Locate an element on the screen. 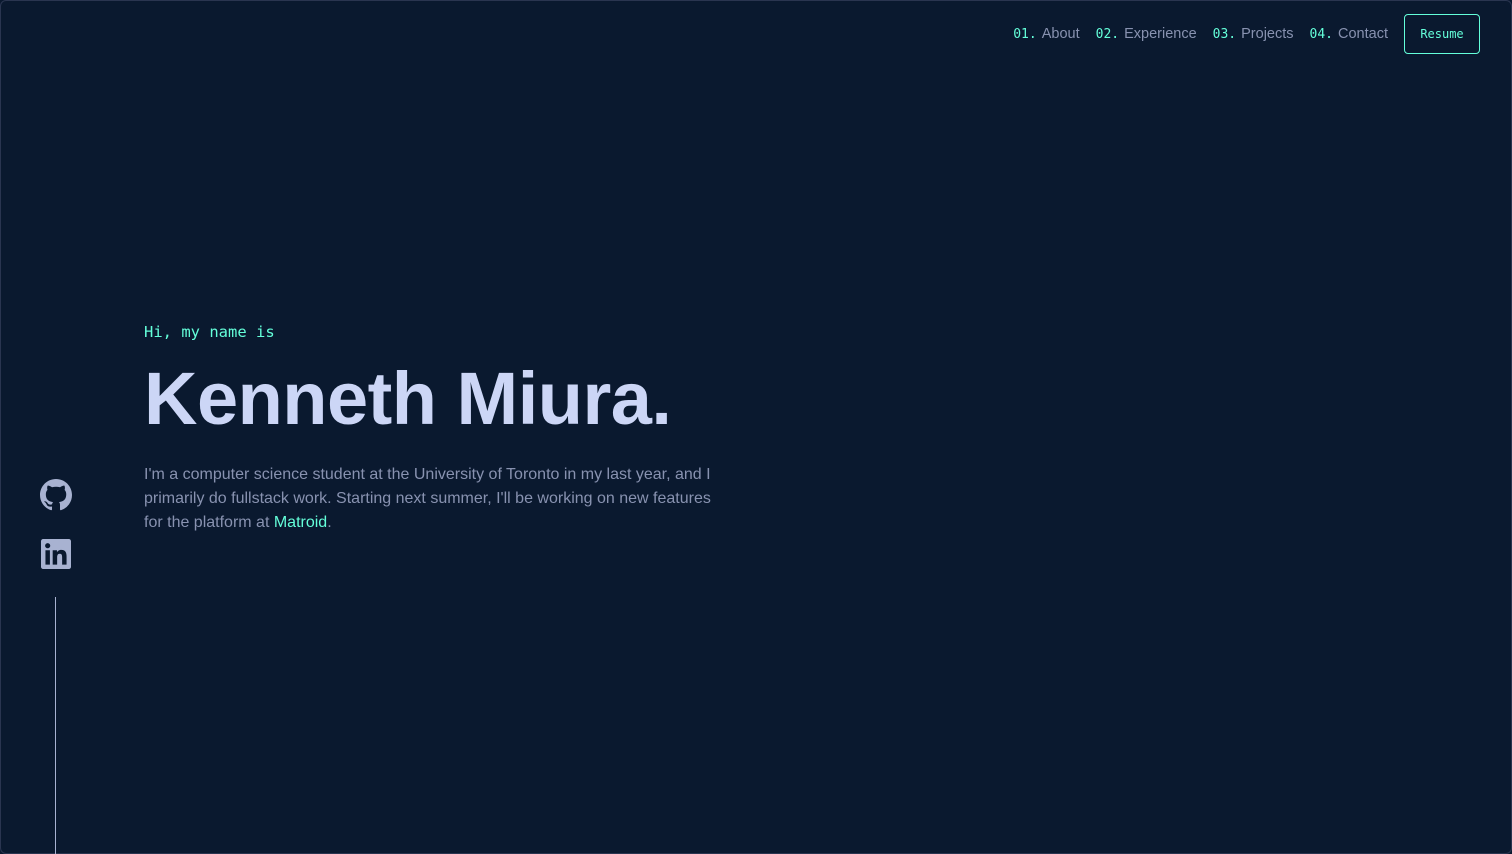 The image size is (1512, 854). linkedin-link is located at coordinates (56, 554).